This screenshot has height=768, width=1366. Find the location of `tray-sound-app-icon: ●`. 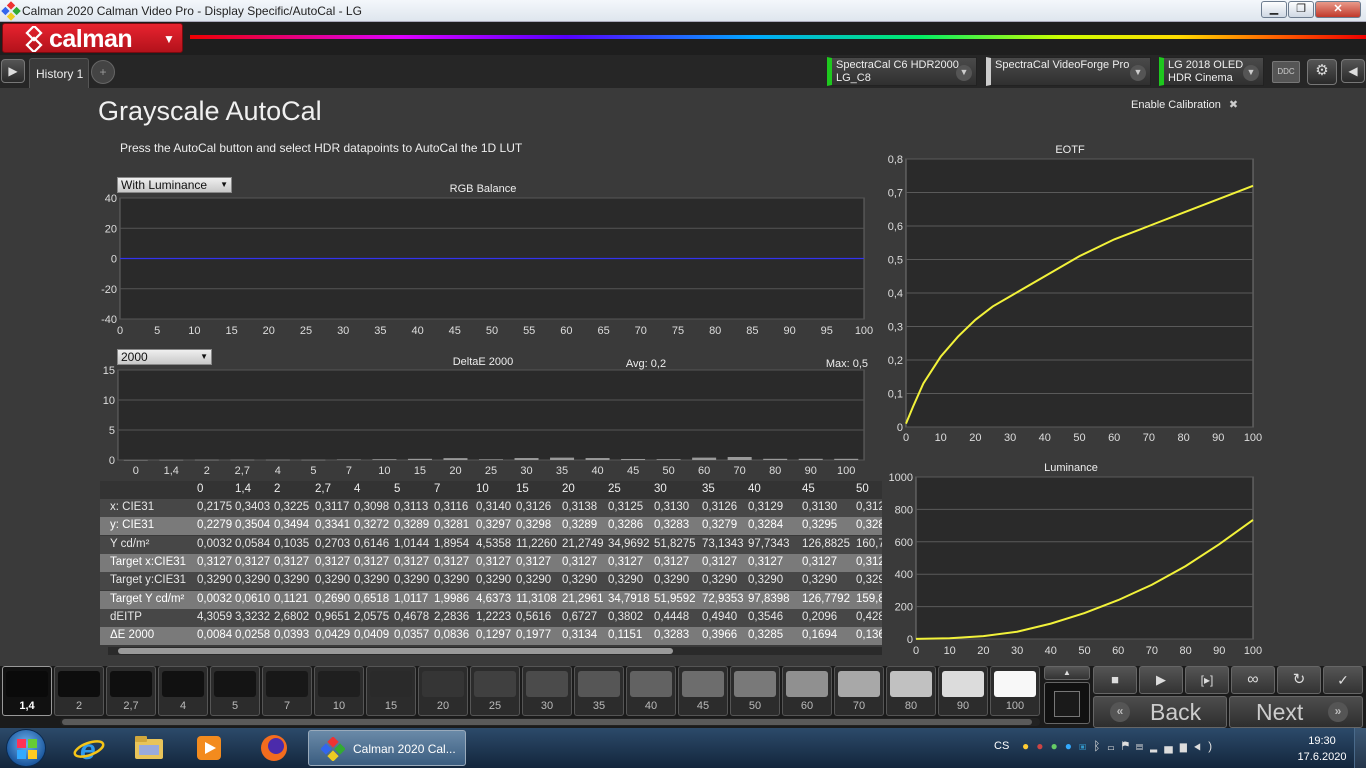

tray-sound-app-icon: ● is located at coordinates (1029, 746).